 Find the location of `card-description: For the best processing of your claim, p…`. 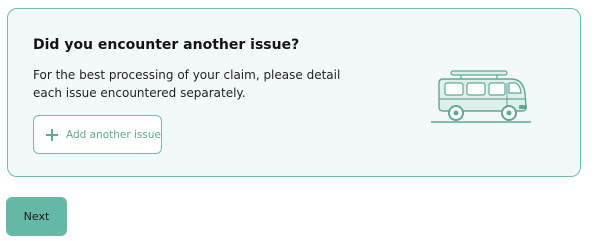

card-description: For the best processing of your claim, p… is located at coordinates (187, 84).